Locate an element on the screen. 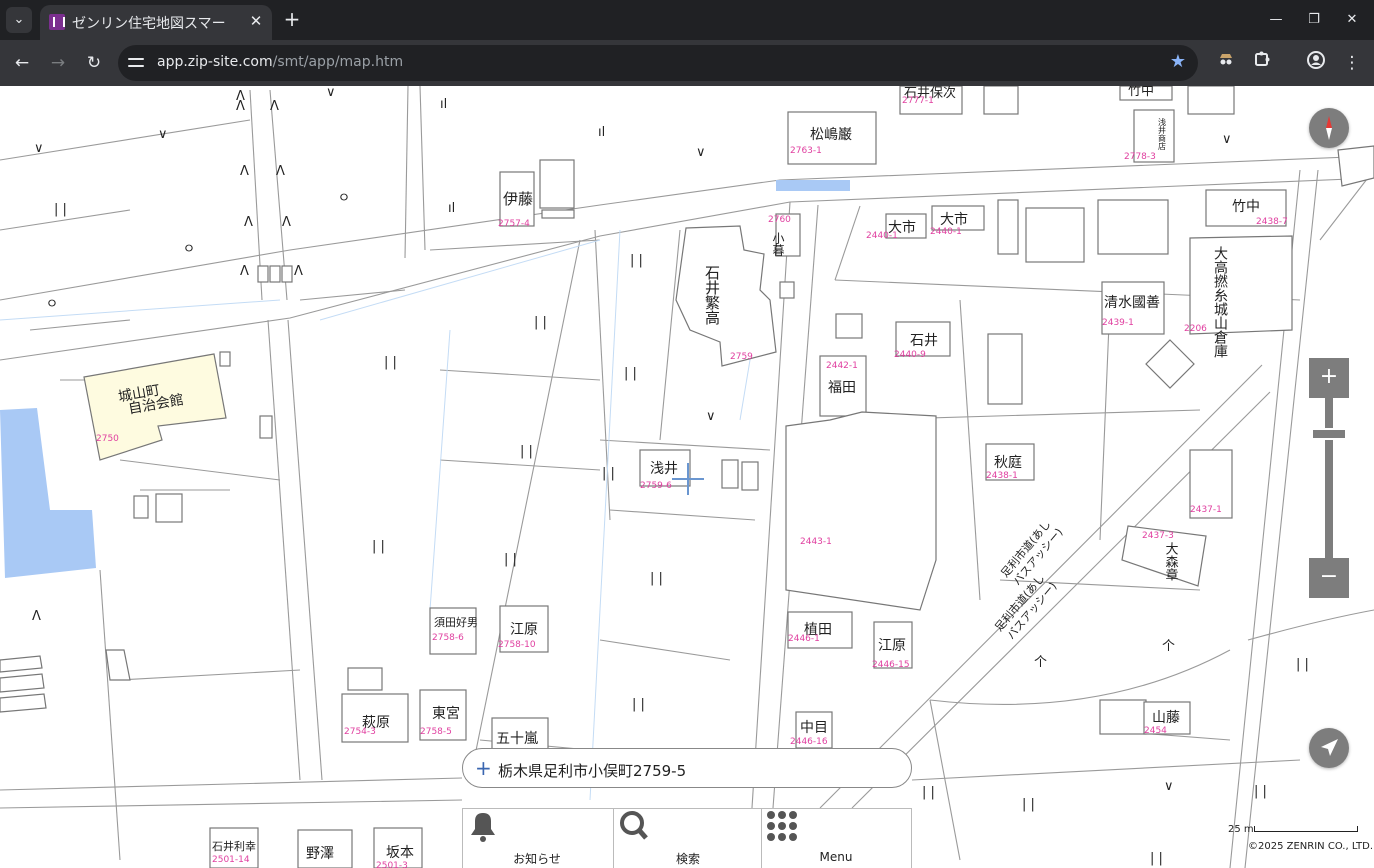 Image resolution: width=1374 pixels, height=868 pixels. svg-text: 石井利幸 is located at coordinates (234, 846).